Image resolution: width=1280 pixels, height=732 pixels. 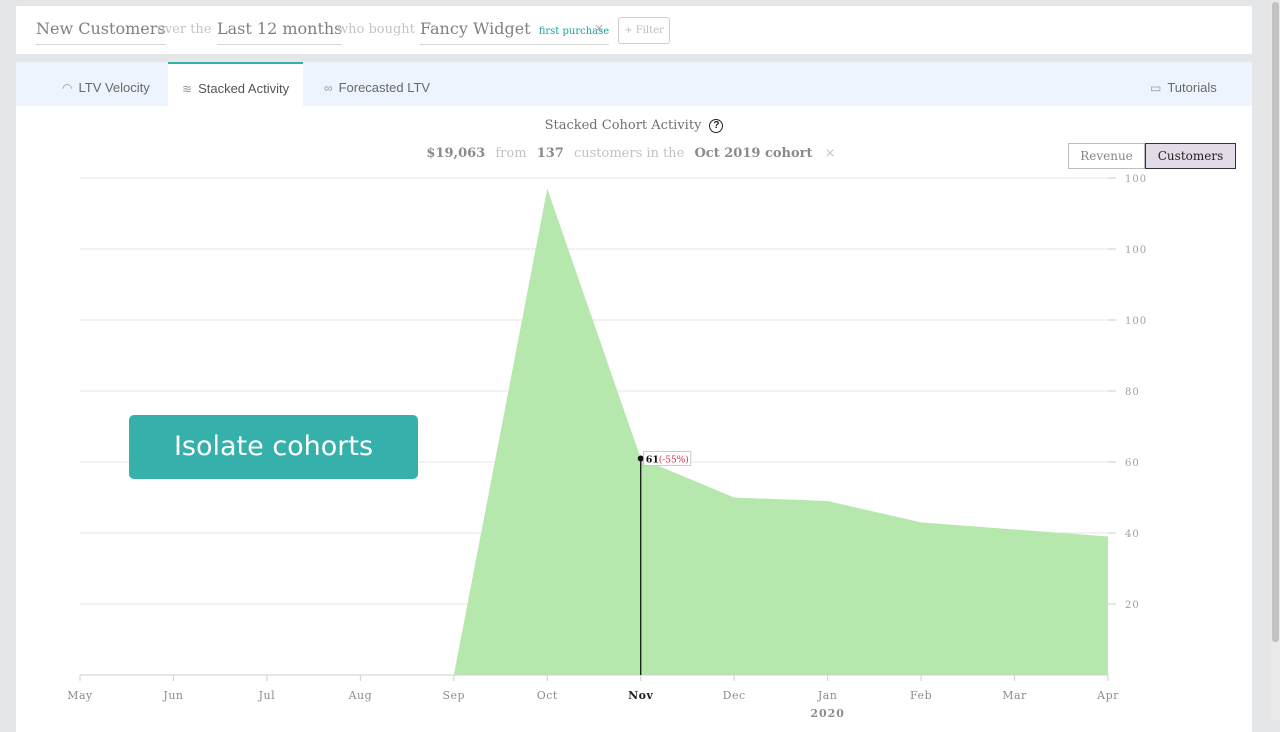 I want to click on x-tick-label: Dec, so click(x=734, y=695).